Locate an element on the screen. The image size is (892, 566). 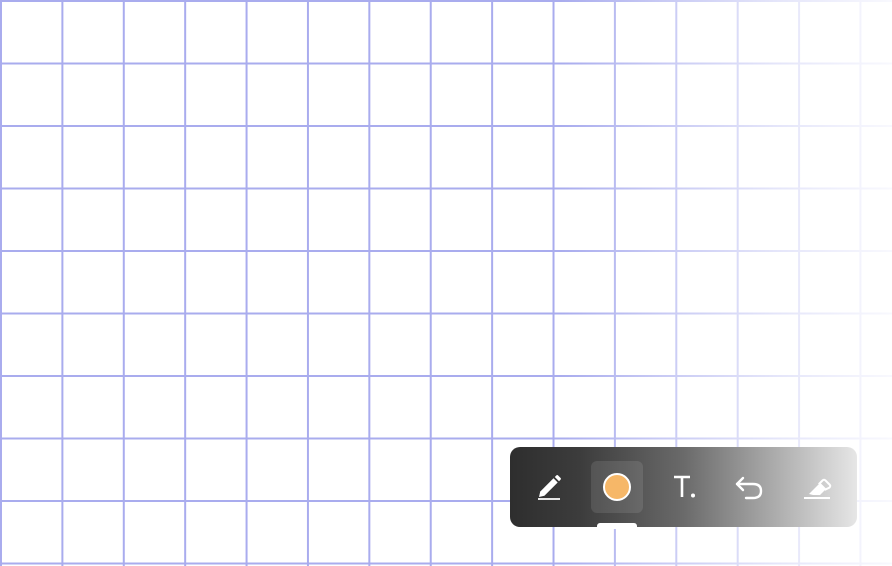
color-swatch-icon is located at coordinates (617, 487).